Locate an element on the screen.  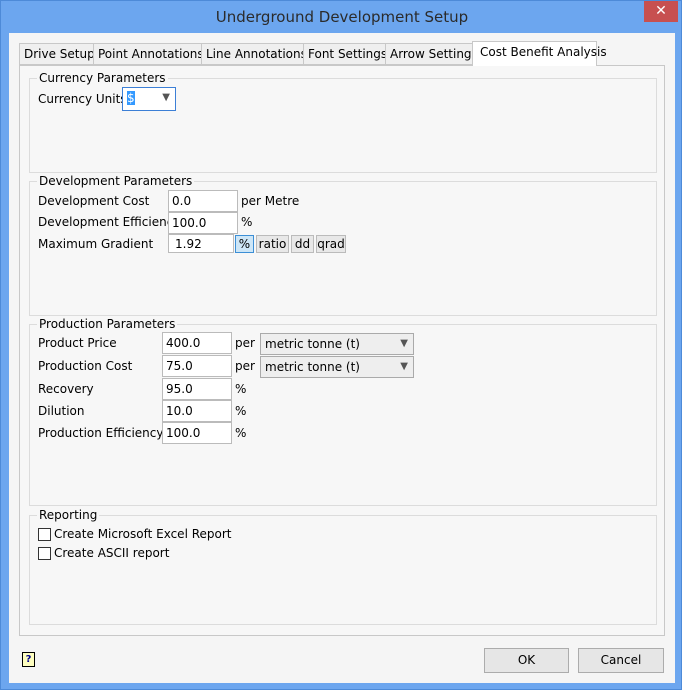
close-button: ✕ is located at coordinates (661, 11).